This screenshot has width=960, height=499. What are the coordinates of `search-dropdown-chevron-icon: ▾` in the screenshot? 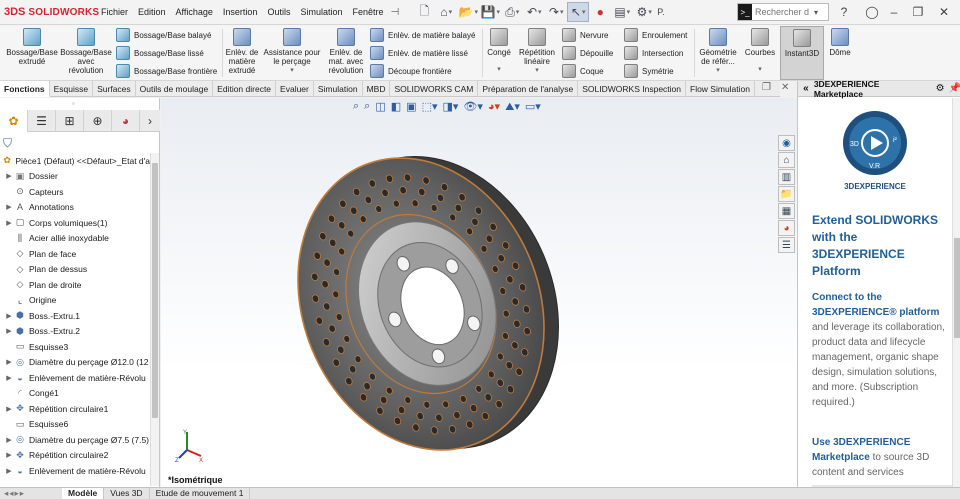 It's located at (816, 12).